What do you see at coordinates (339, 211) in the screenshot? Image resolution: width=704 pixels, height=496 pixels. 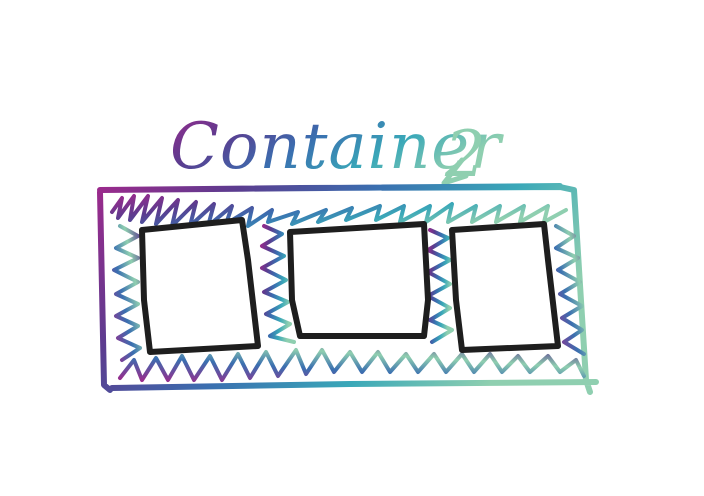 I see `scribble-top` at bounding box center [339, 211].